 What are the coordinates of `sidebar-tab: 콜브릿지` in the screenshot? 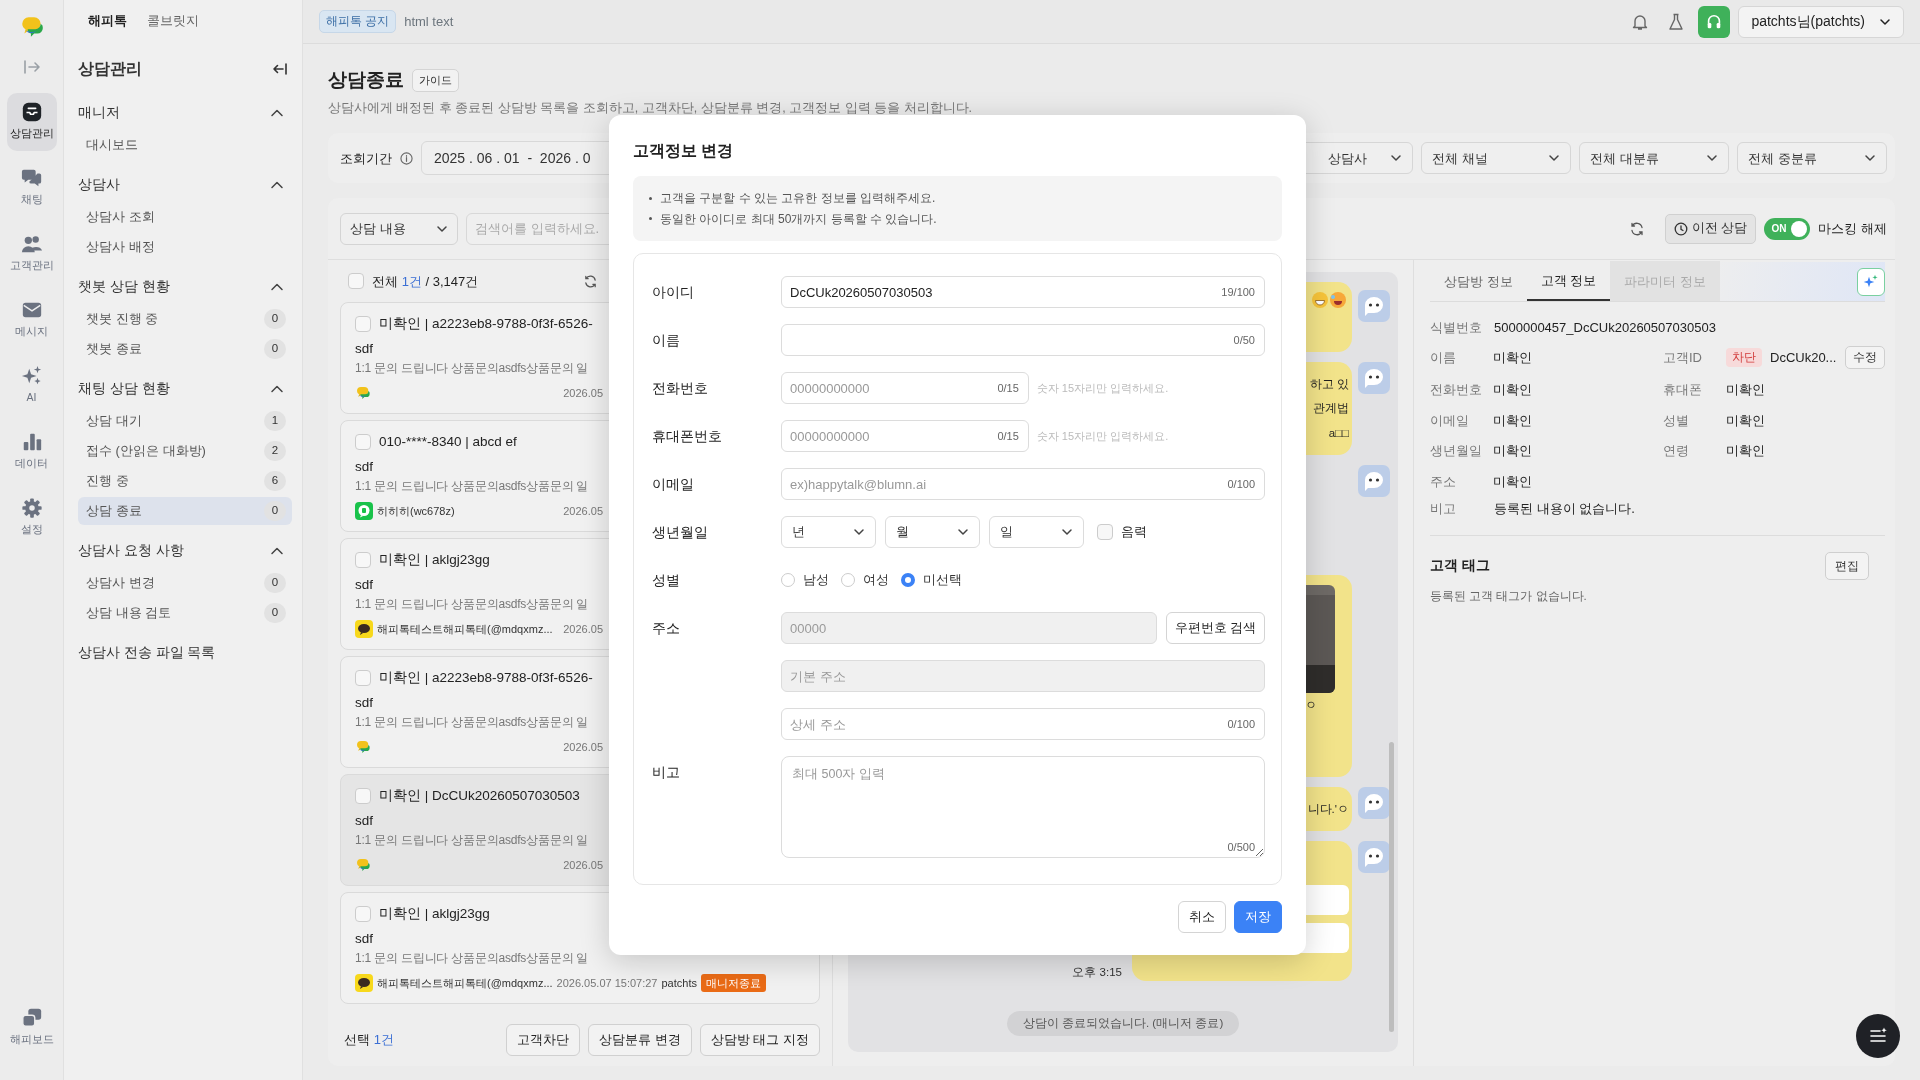 It's located at (173, 20).